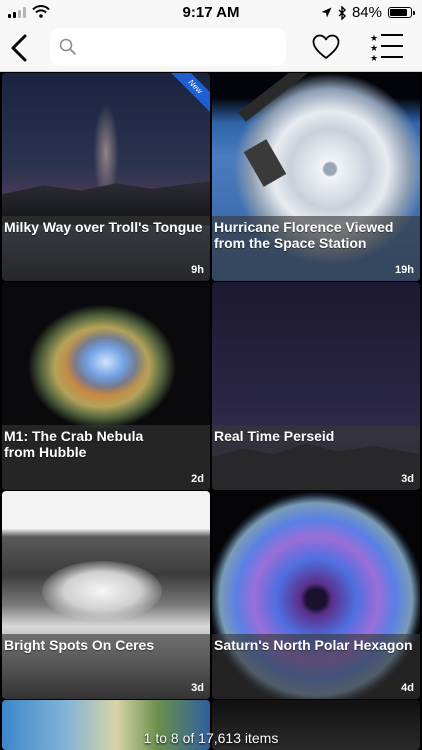 The image size is (422, 750). Describe the element at coordinates (106, 386) in the screenshot. I see `grid-item: M1: The Crab Nebula from Hubble 2d` at that location.